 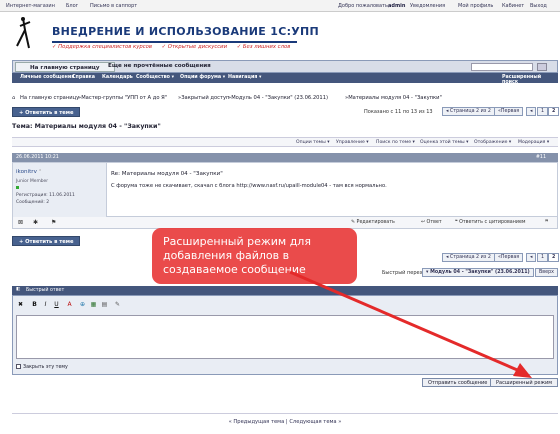 I want to click on scroll-top-button: Вверх, so click(x=546, y=272).